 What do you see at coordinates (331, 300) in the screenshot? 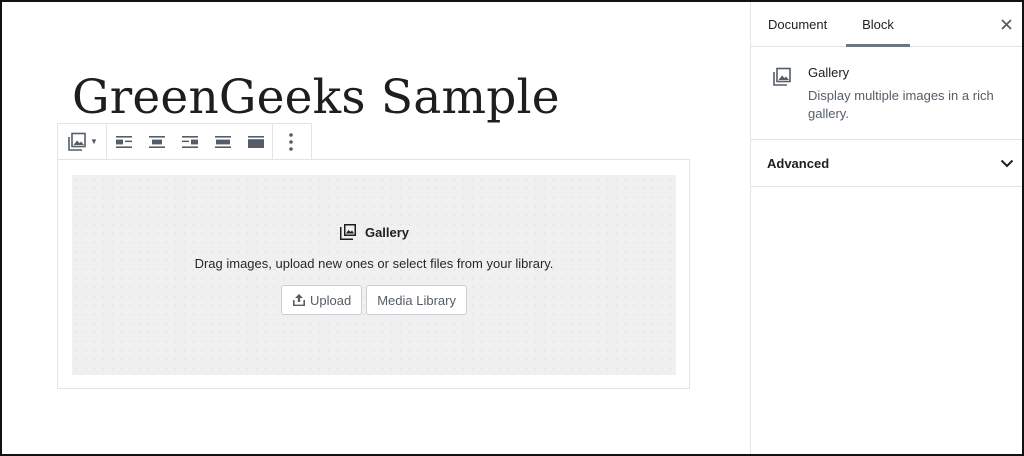
I see `upload-label: Upload` at bounding box center [331, 300].